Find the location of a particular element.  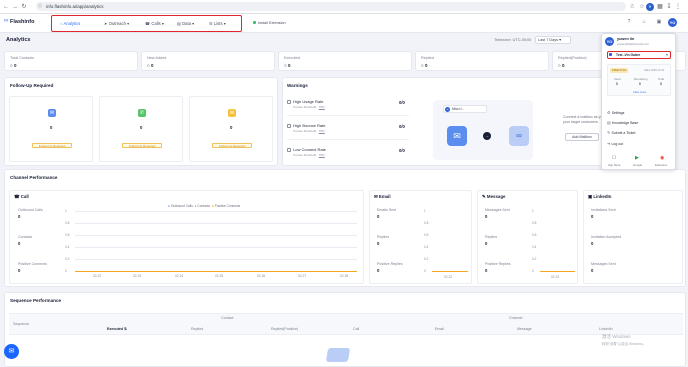

y-tick: 0 is located at coordinates (66, 271).